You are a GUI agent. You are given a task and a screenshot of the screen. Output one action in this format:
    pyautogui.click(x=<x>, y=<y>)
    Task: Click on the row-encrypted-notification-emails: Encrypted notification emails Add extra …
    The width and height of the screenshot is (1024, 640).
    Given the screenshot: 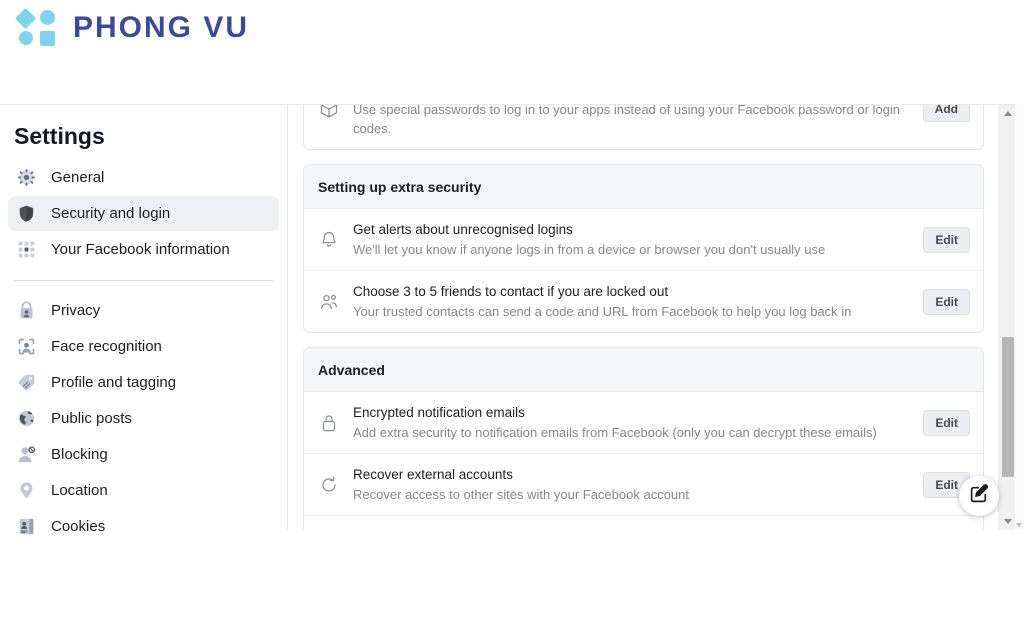 What is the action you would take?
    pyautogui.click(x=643, y=423)
    